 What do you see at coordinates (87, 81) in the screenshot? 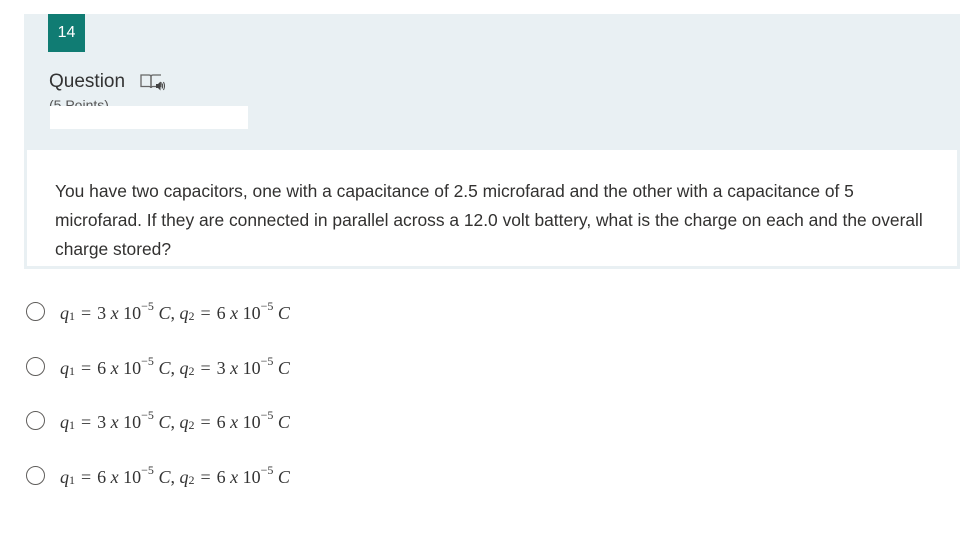
I see `question-label: Question` at bounding box center [87, 81].